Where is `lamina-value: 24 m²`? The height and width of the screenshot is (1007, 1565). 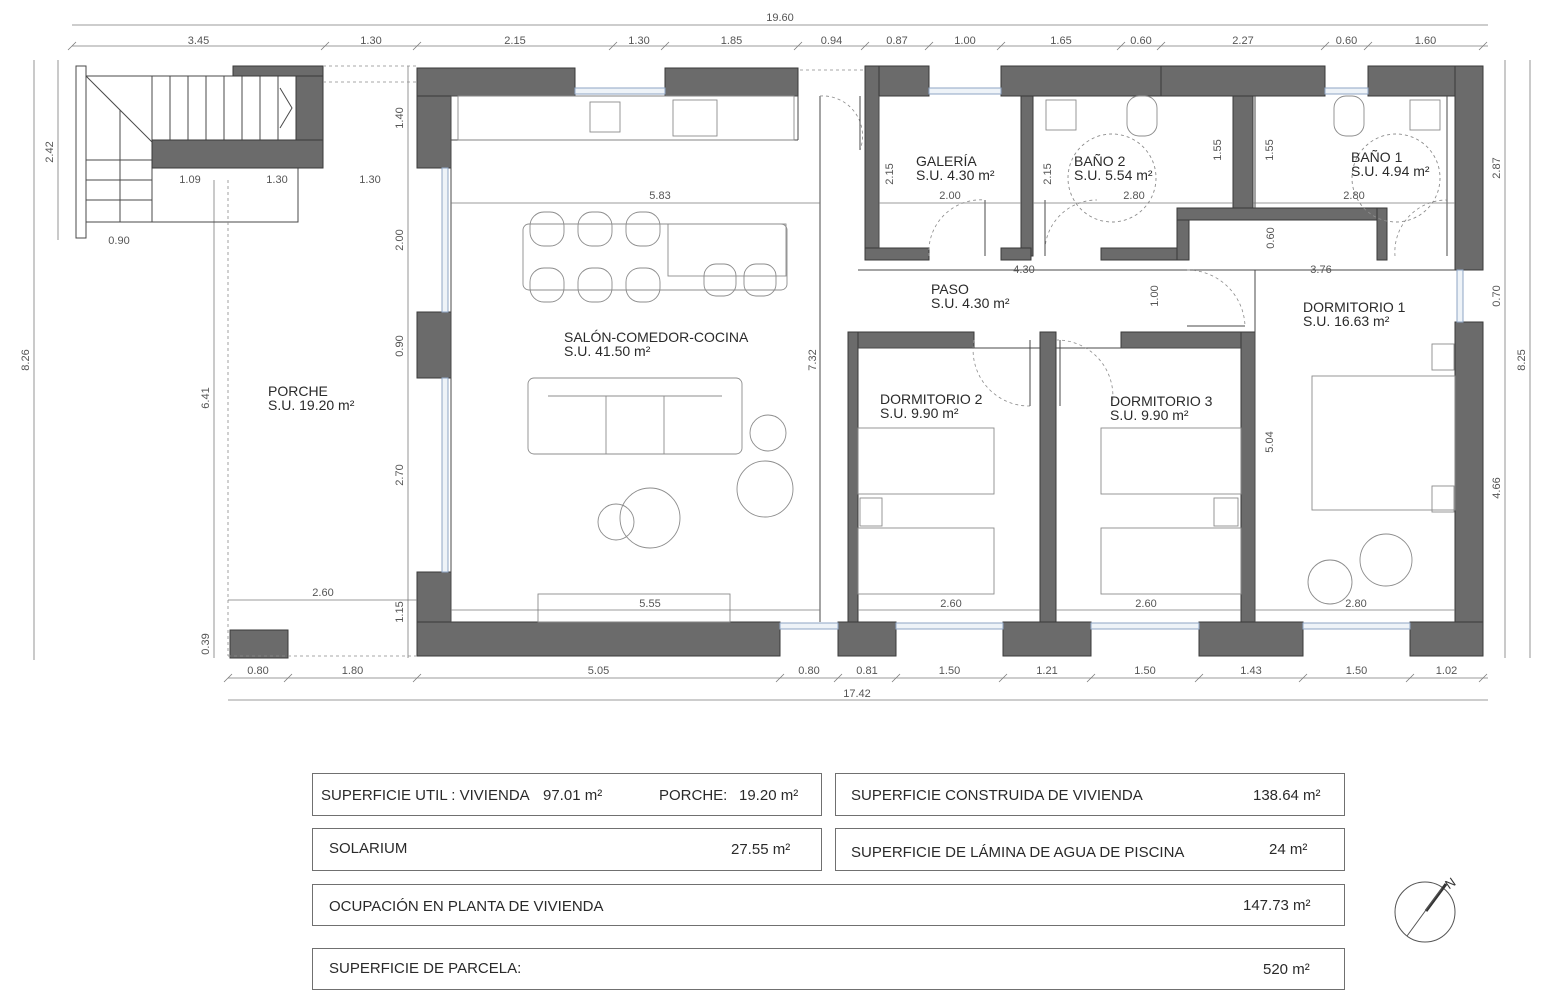
lamina-value: 24 m² is located at coordinates (1288, 849).